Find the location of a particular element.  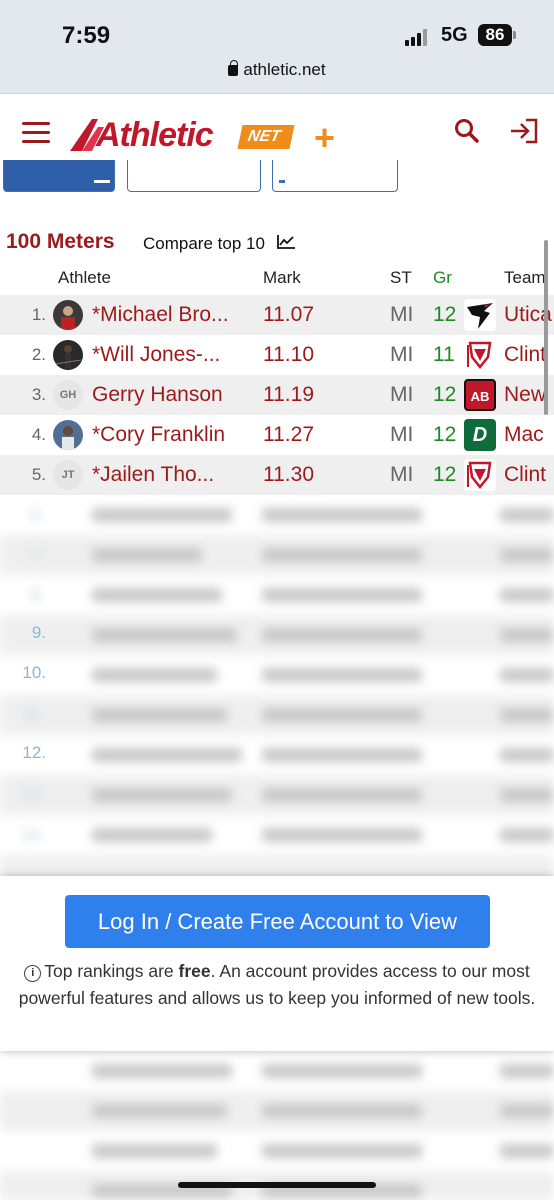

table-row: 3. GH Gerry Hanson 11.19 MI 12 AB New is located at coordinates (277, 395).